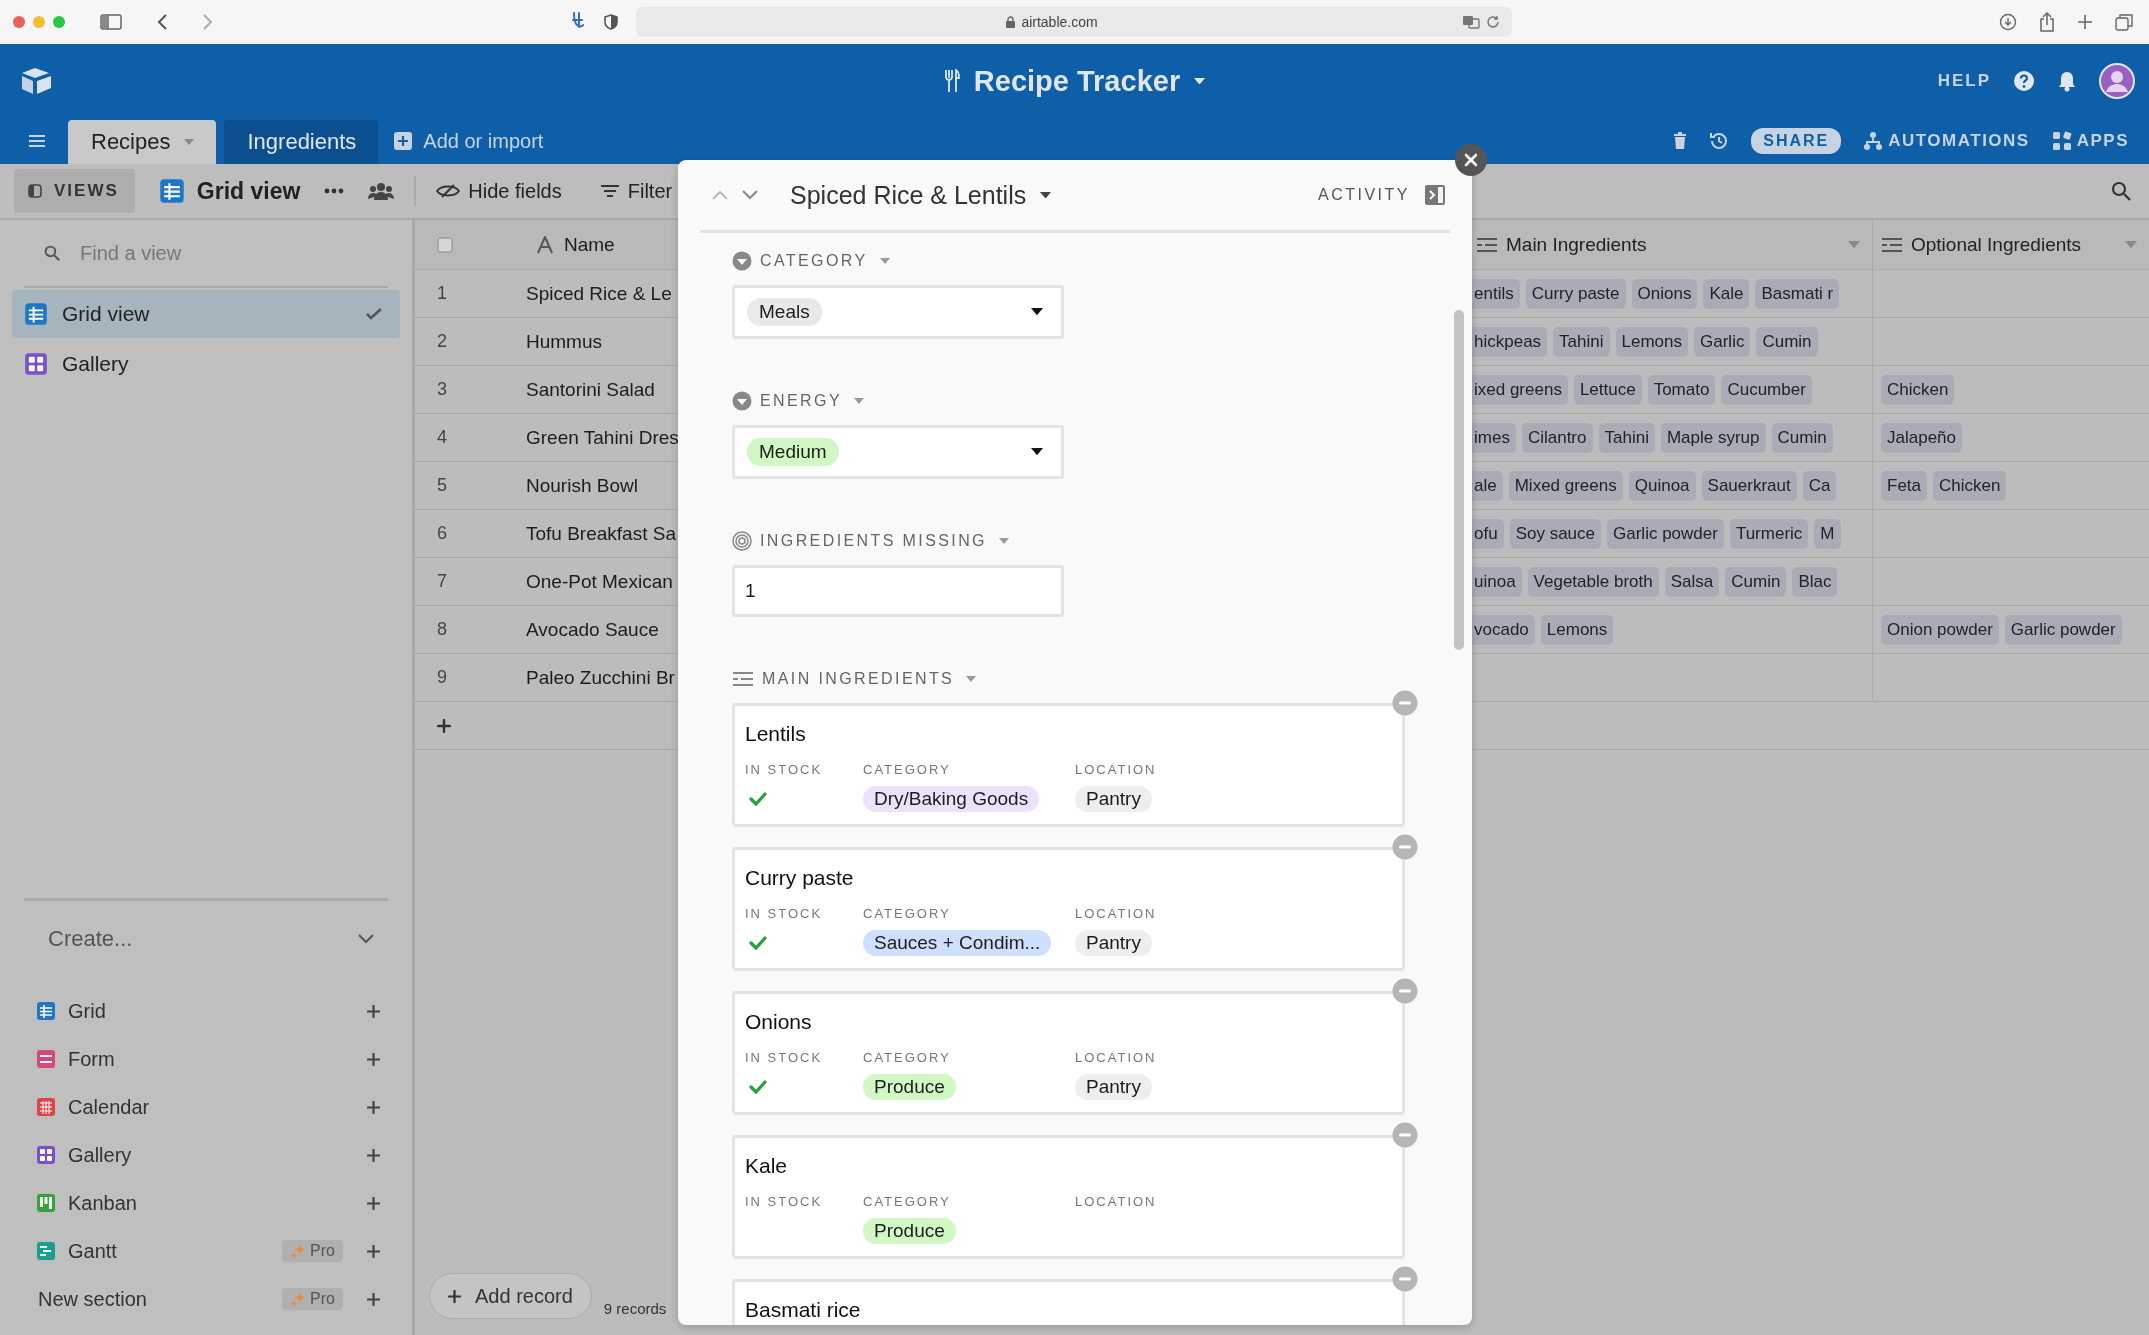  I want to click on record-title: Spiced Rice & Lentils, so click(908, 195).